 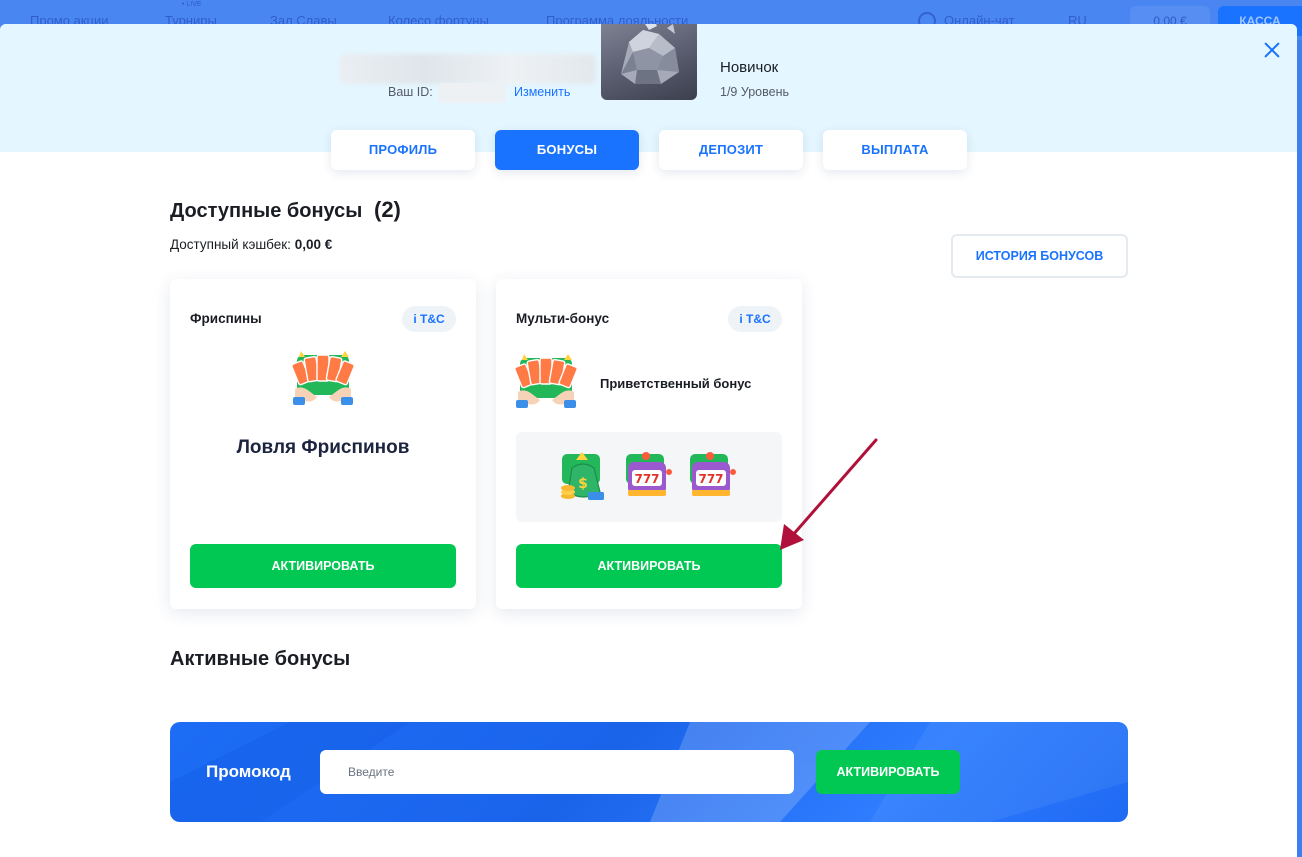 What do you see at coordinates (542, 92) in the screenshot?
I see `change-link: Изменить` at bounding box center [542, 92].